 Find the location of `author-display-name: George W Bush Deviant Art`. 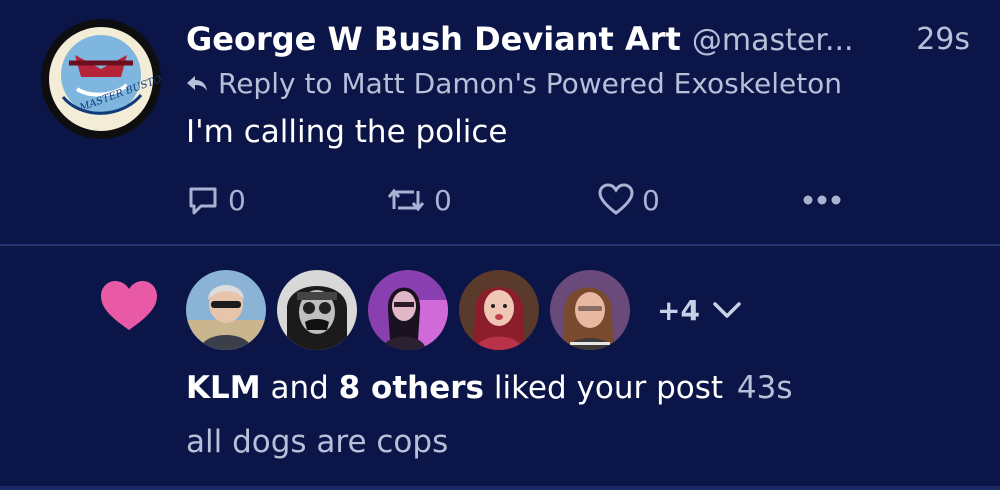

author-display-name: George W Bush Deviant Art is located at coordinates (433, 39).